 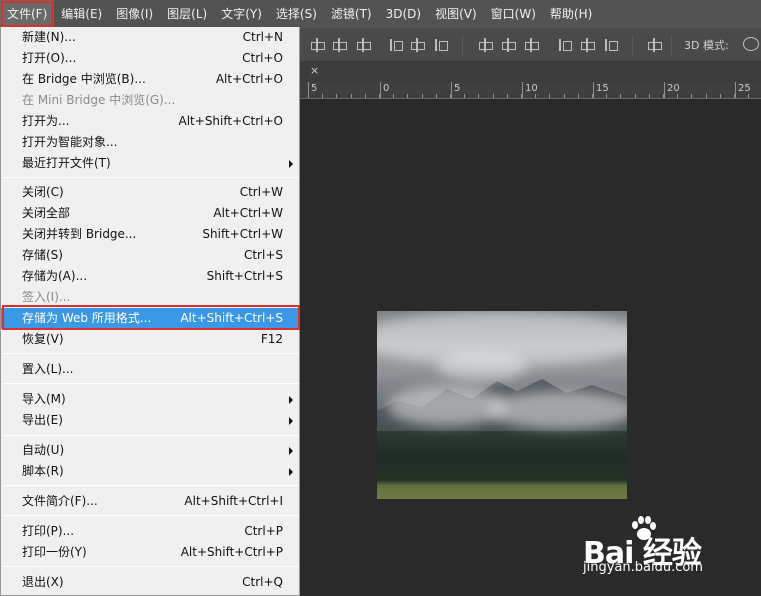 I want to click on menu-item-print: 打印(P)... Ctrl+P, so click(x=150, y=531).